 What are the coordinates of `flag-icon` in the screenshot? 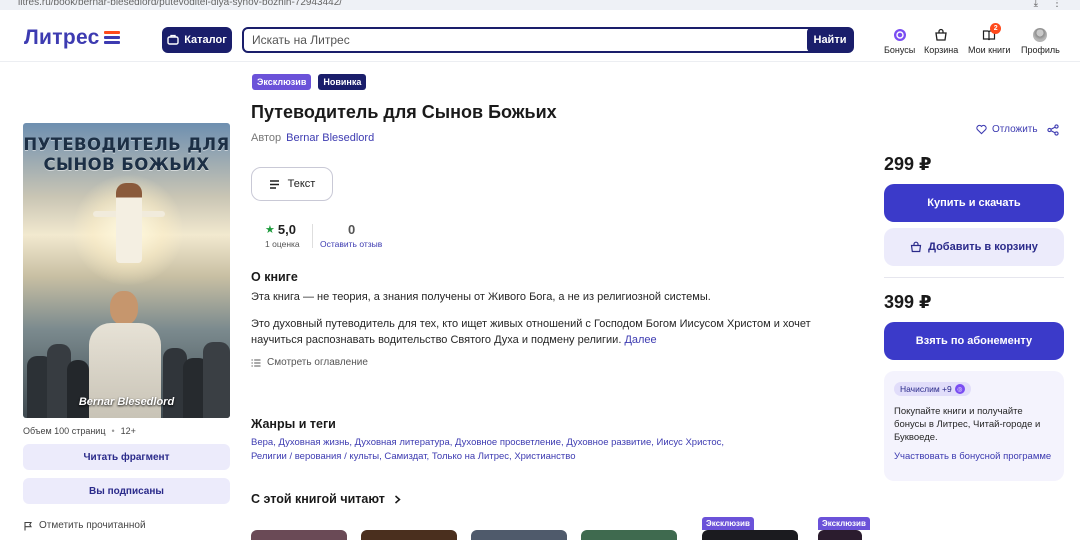 It's located at (28, 525).